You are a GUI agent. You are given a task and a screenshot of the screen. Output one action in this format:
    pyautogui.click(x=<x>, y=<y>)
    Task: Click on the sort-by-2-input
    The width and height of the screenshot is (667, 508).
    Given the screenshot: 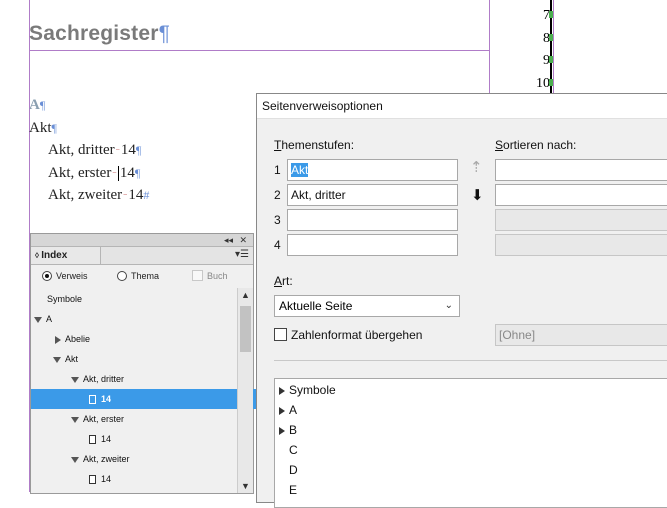 What is the action you would take?
    pyautogui.click(x=581, y=195)
    